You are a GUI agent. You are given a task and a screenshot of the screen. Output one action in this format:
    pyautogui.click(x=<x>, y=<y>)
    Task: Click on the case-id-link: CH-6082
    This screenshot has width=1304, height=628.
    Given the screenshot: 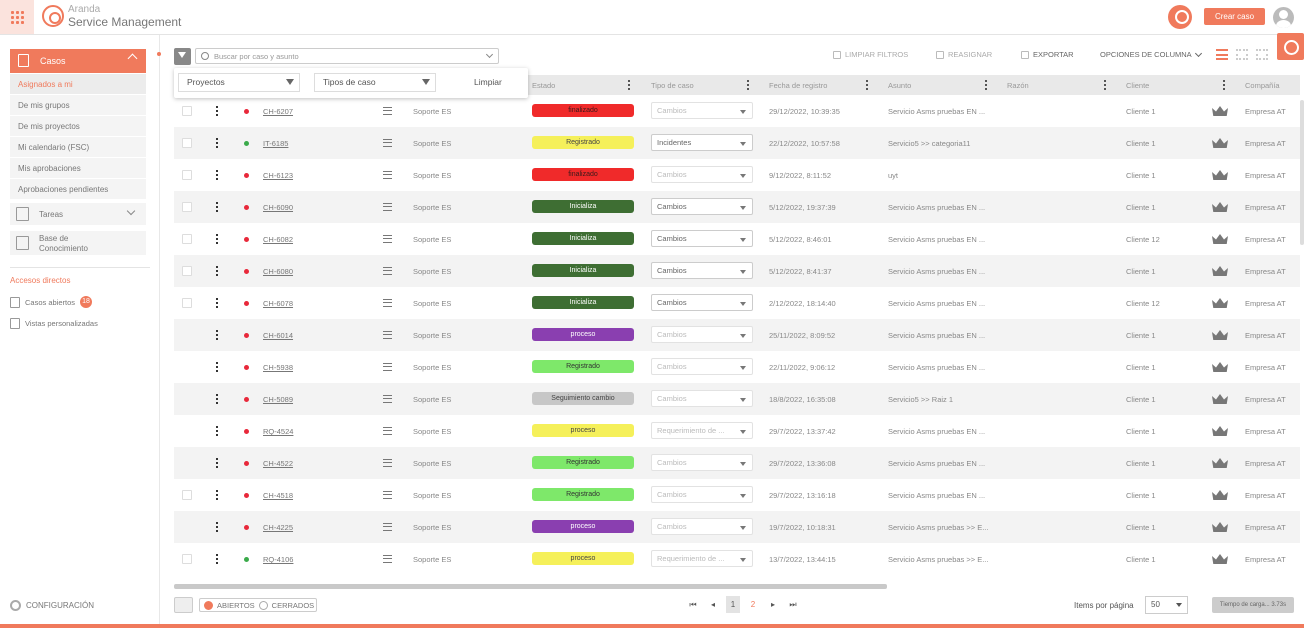 What is the action you would take?
    pyautogui.click(x=278, y=239)
    